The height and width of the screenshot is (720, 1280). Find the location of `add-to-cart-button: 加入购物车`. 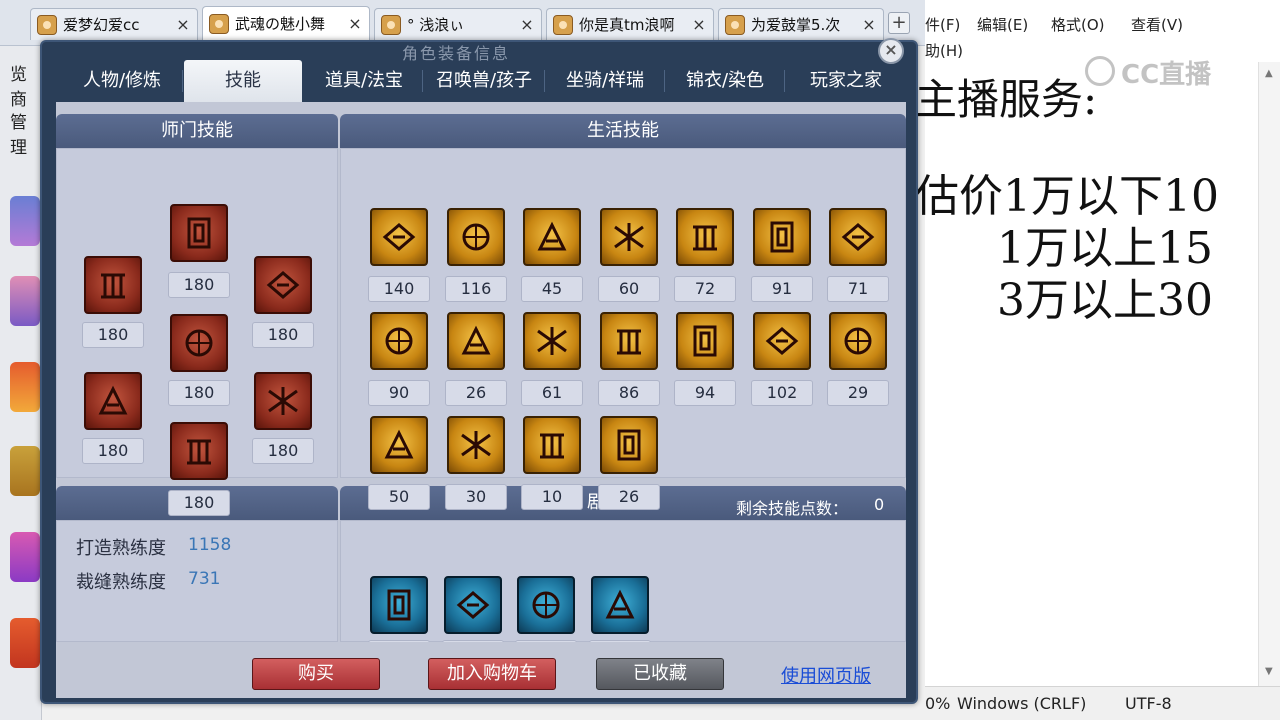

add-to-cart-button: 加入购物车 is located at coordinates (492, 674).